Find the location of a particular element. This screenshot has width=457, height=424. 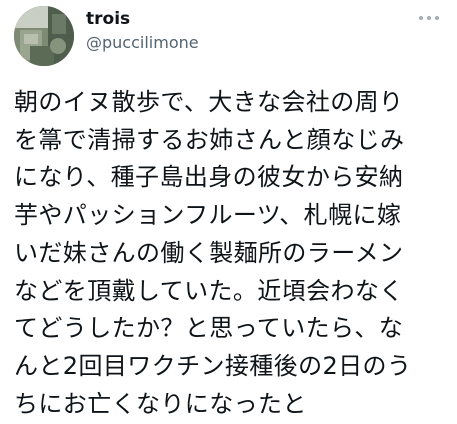

author-display-name: trois is located at coordinates (108, 19).